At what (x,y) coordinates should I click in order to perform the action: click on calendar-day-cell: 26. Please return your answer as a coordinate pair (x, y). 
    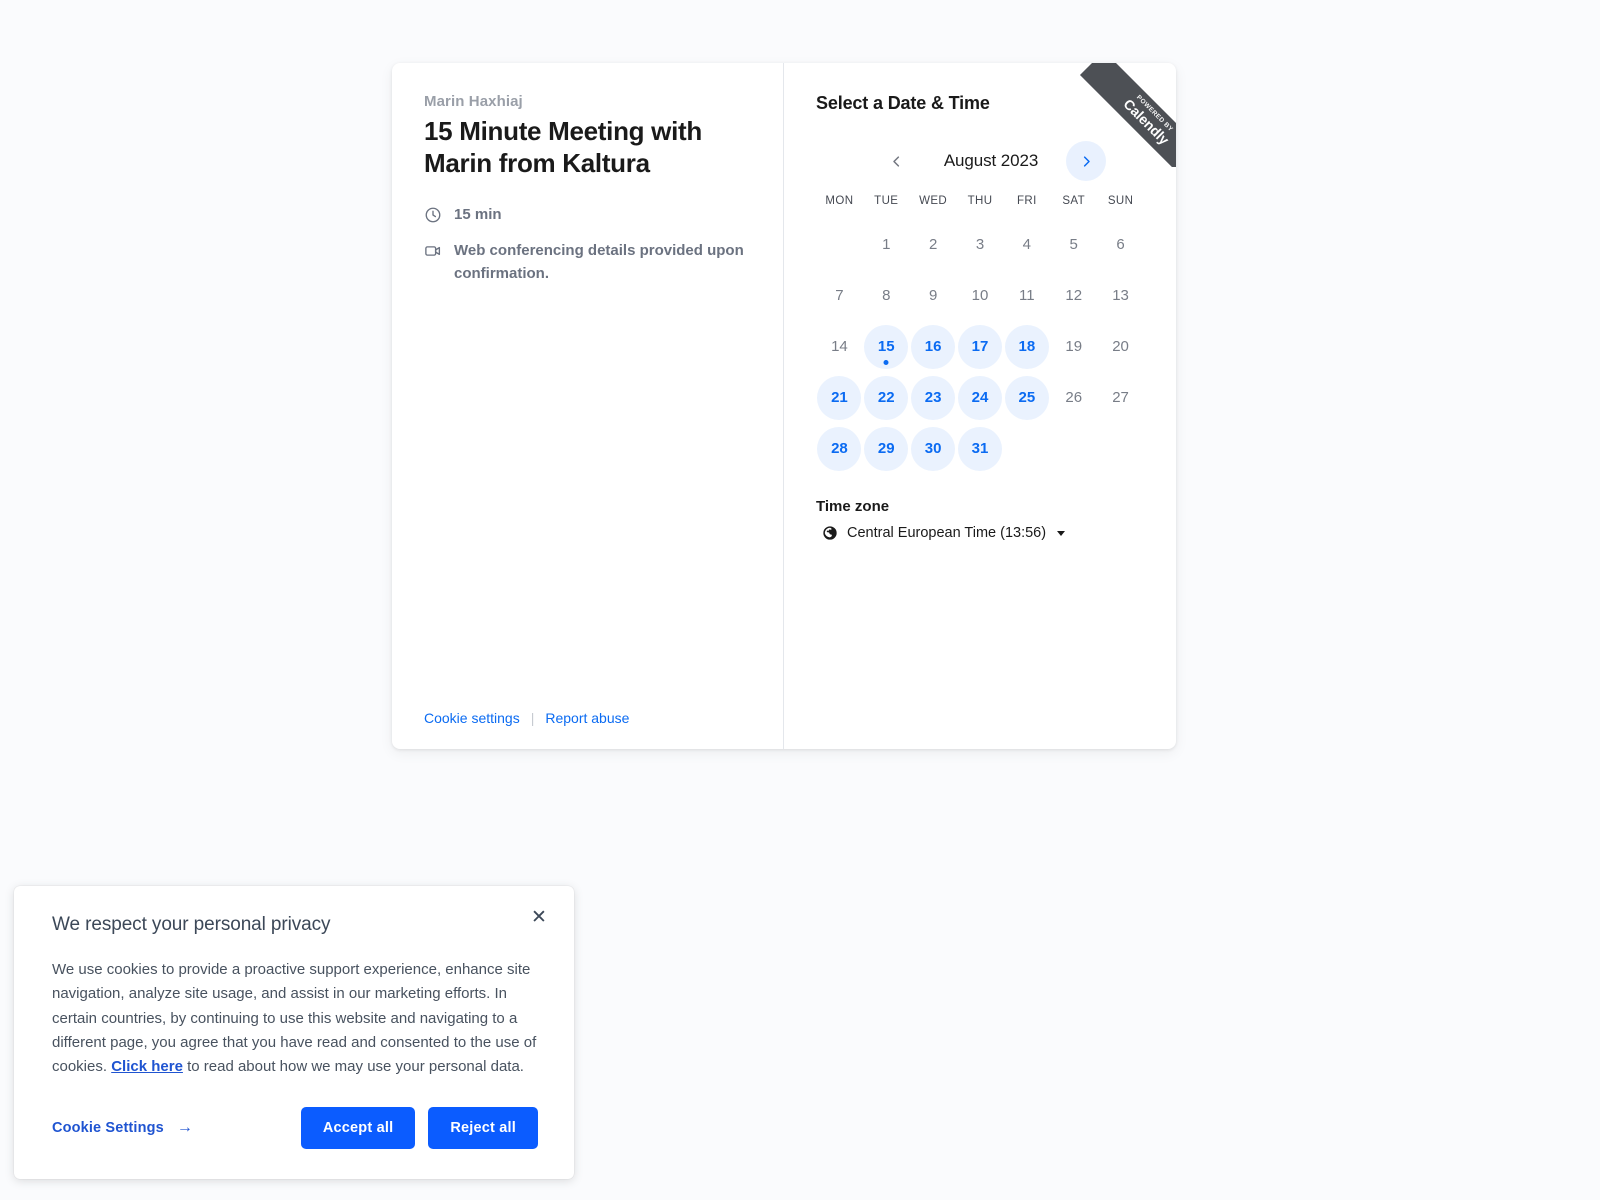
    Looking at the image, I should click on (1073, 397).